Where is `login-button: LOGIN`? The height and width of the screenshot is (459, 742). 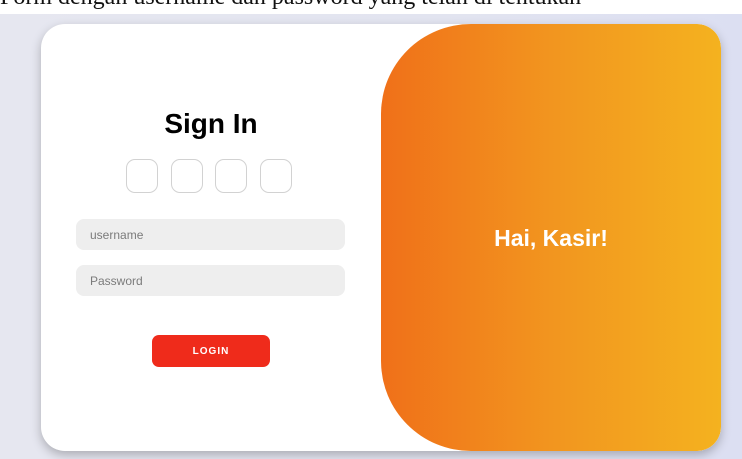
login-button: LOGIN is located at coordinates (211, 351).